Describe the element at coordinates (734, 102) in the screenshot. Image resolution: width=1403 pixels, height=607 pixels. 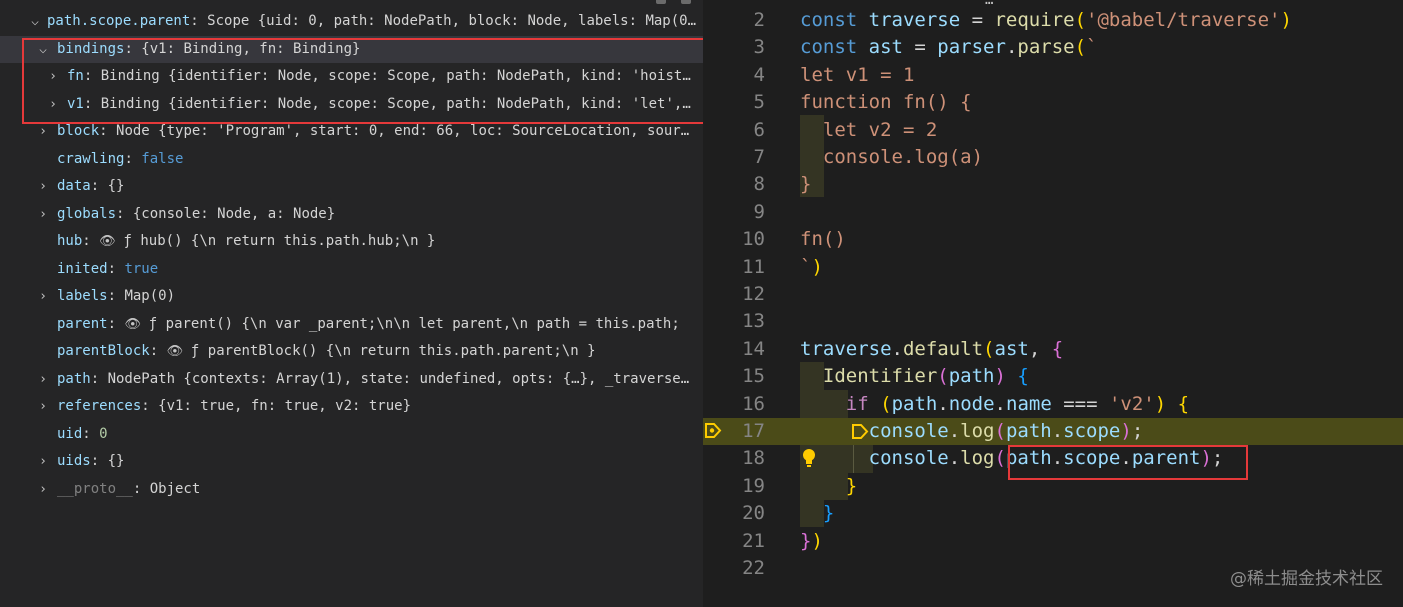
I see `line-number: 5` at that location.